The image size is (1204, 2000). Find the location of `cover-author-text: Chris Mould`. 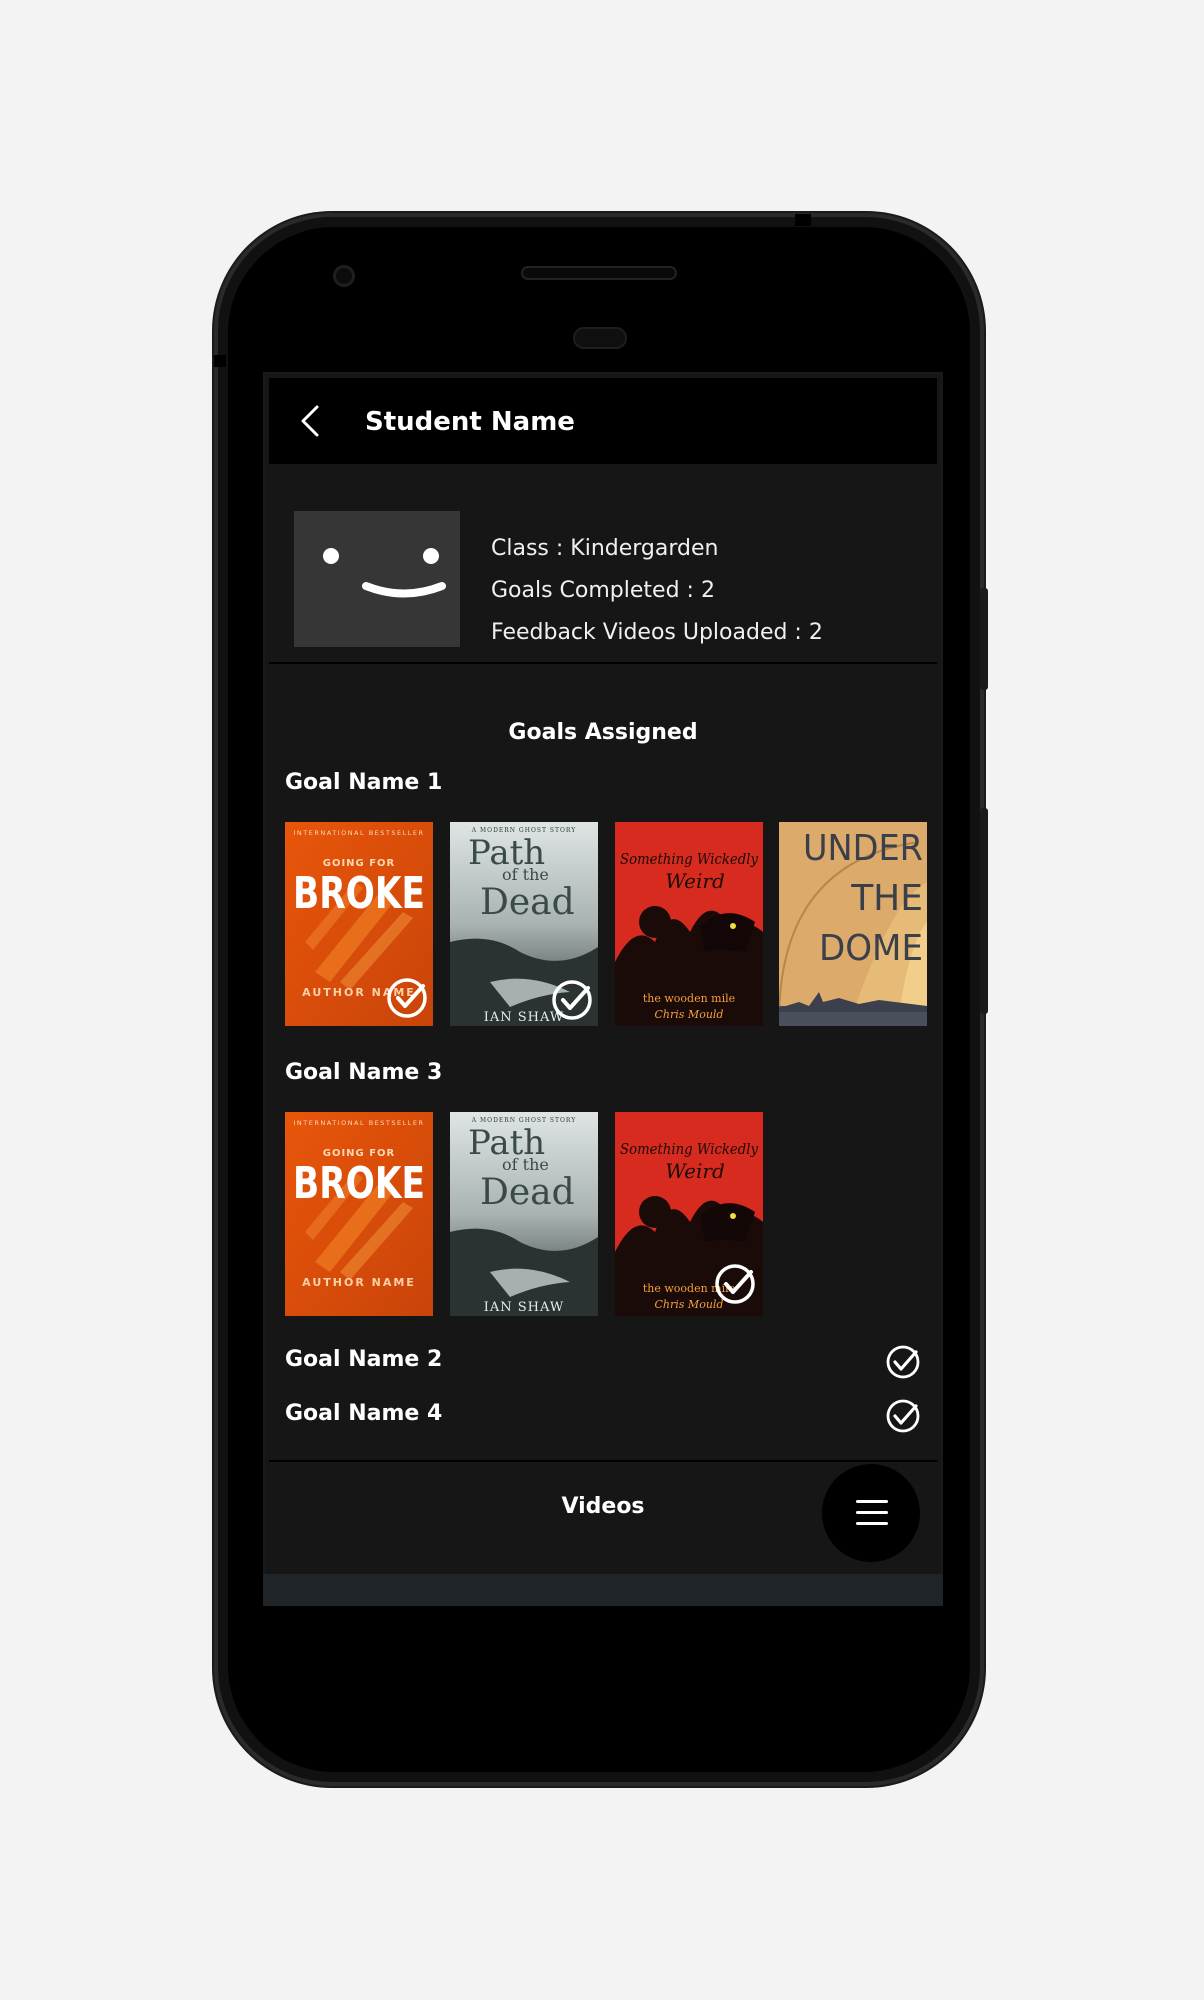

cover-author-text: Chris Mould is located at coordinates (689, 1014).